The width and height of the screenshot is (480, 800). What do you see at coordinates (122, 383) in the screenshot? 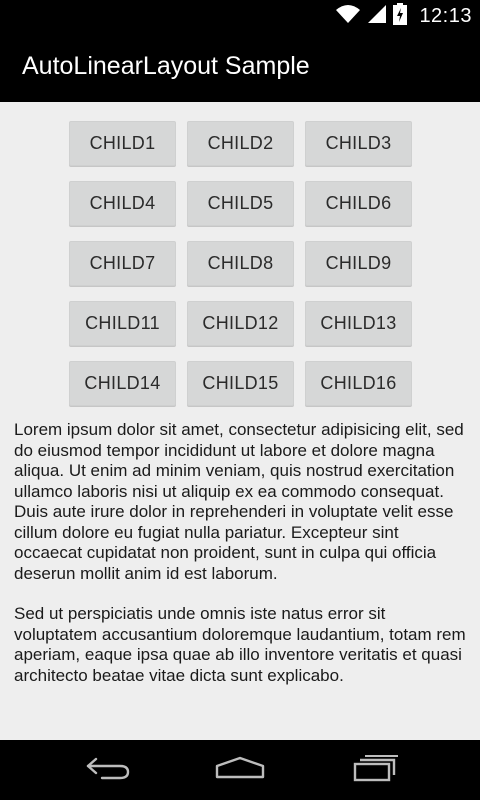
I see `child14-button: CHILD14` at bounding box center [122, 383].